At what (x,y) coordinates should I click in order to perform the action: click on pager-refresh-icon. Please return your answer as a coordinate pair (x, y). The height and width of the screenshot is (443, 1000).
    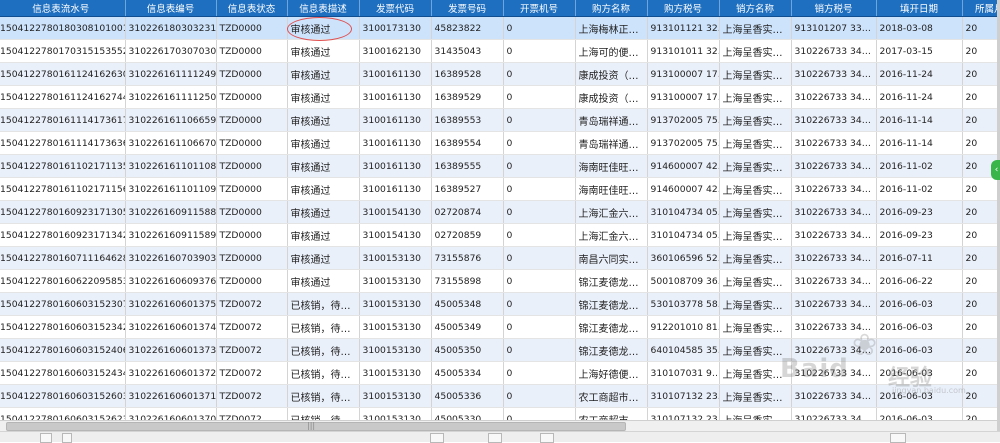
    Looking at the image, I should click on (898, 438).